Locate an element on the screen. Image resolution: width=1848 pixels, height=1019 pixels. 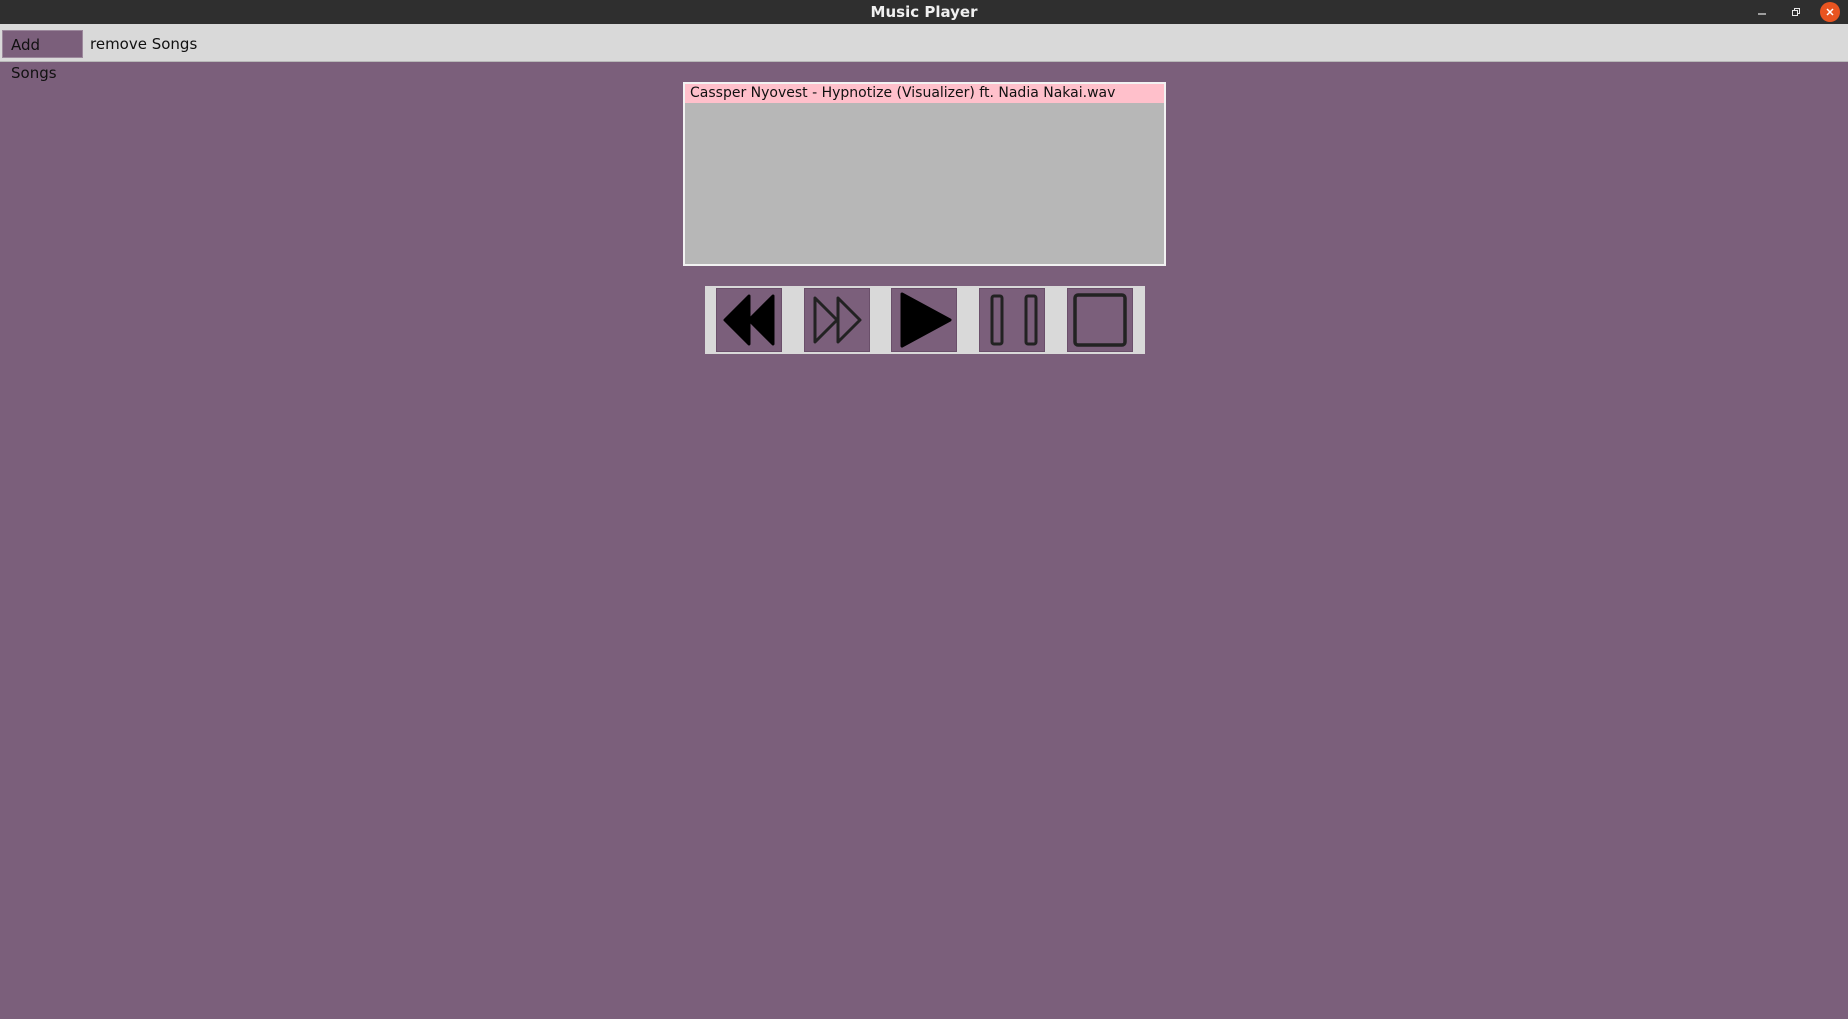
previous-button is located at coordinates (749, 320).